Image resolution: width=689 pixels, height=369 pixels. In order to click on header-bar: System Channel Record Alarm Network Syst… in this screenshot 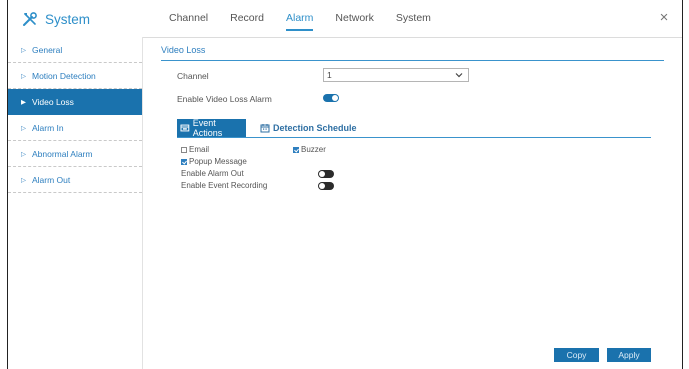, I will do `click(345, 19)`.